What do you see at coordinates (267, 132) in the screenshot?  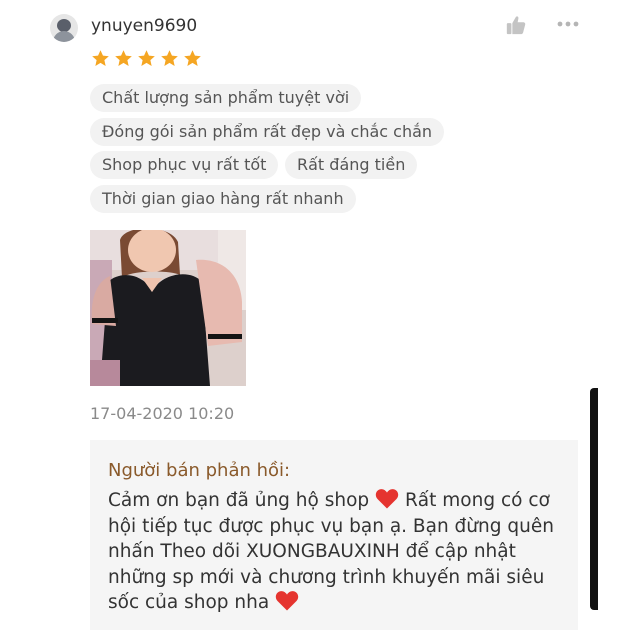 I see `review-tag-packaging: Đóng gói sản phẩm rất đẹp và chắc chắn` at bounding box center [267, 132].